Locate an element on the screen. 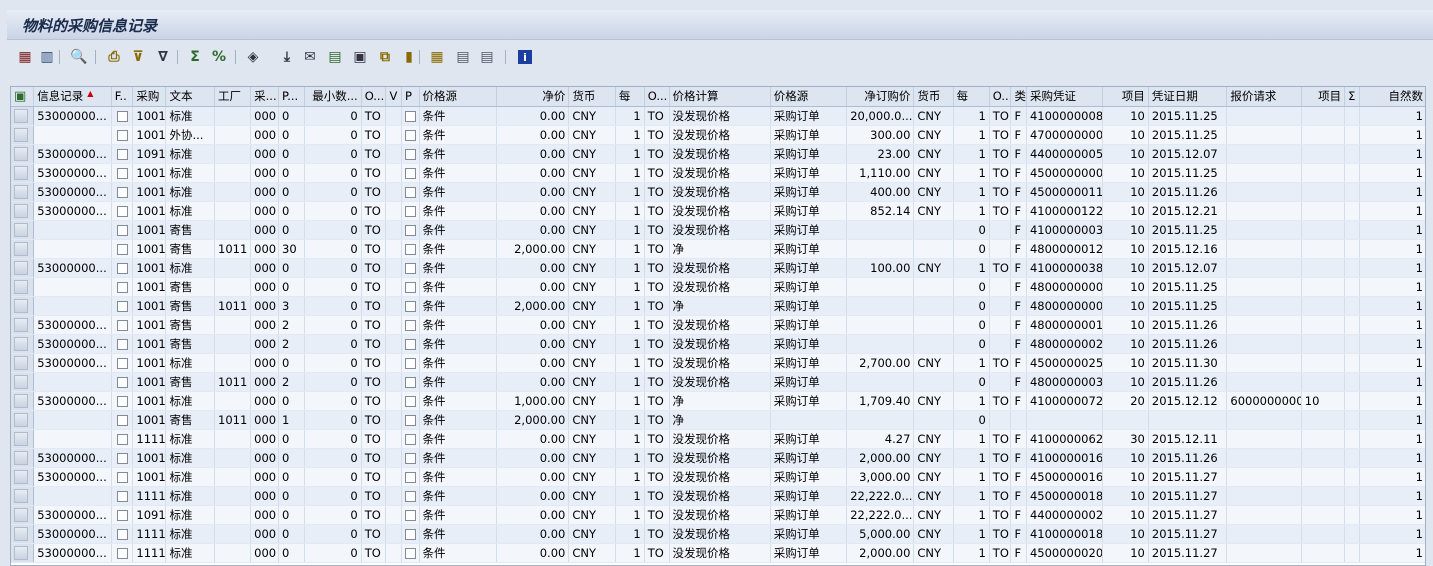 The height and width of the screenshot is (566, 1433). column-header: P is located at coordinates (410, 97).